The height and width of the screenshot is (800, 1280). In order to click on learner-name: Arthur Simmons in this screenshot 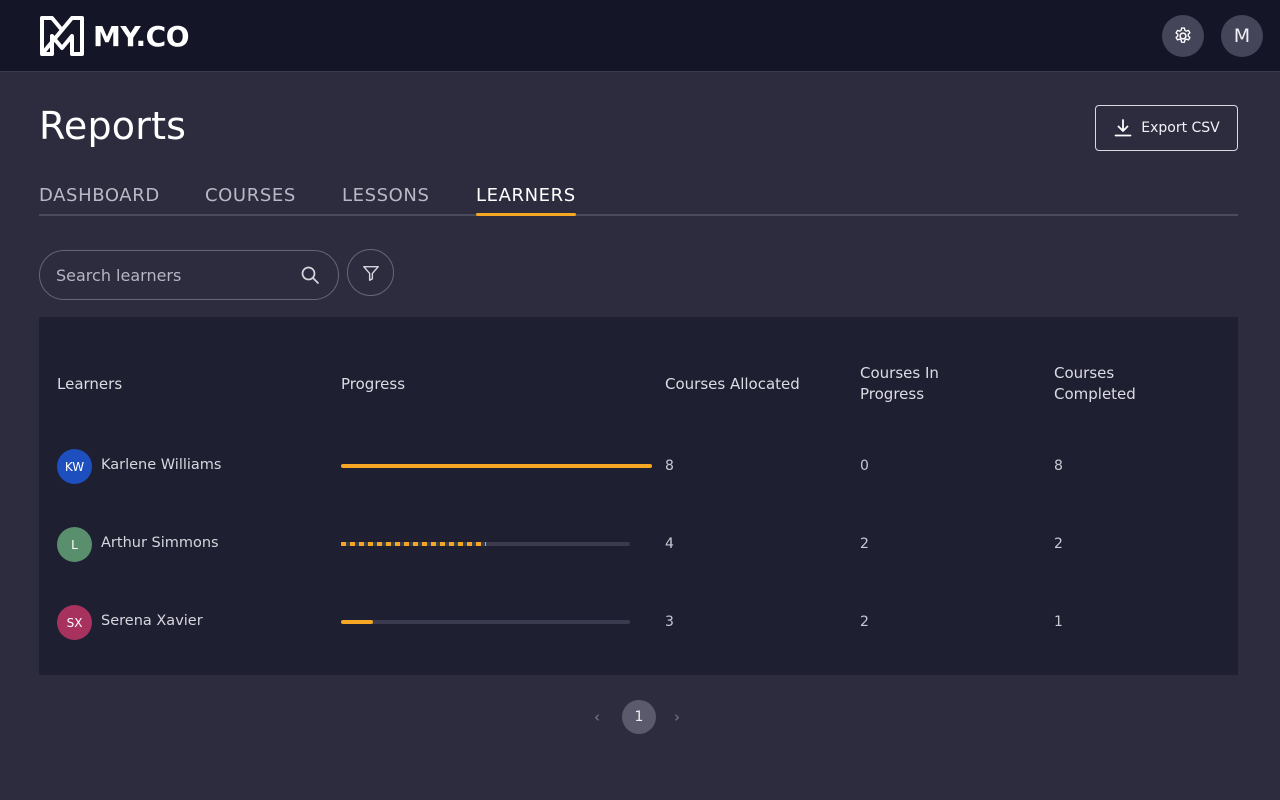, I will do `click(160, 543)`.